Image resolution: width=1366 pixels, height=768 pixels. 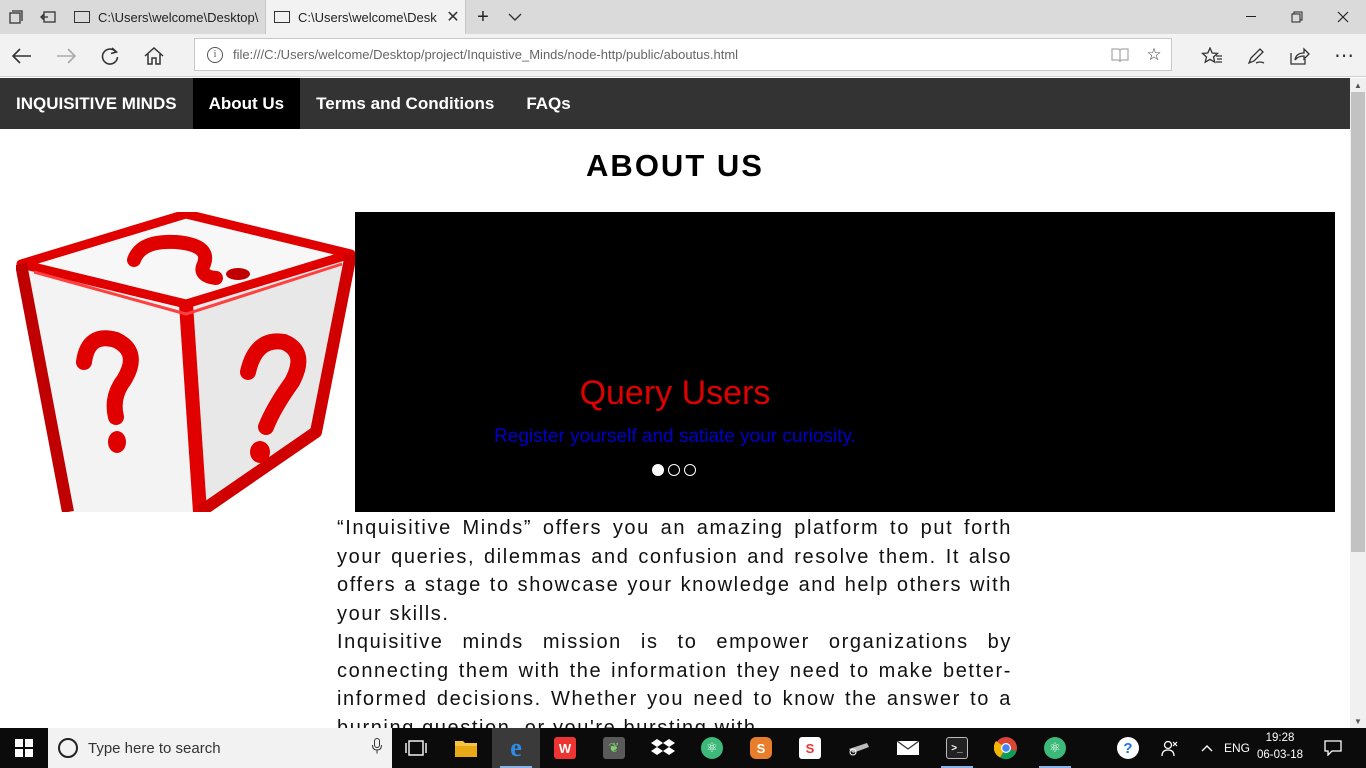 What do you see at coordinates (516, 748) in the screenshot?
I see `edge-browser-icon: e` at bounding box center [516, 748].